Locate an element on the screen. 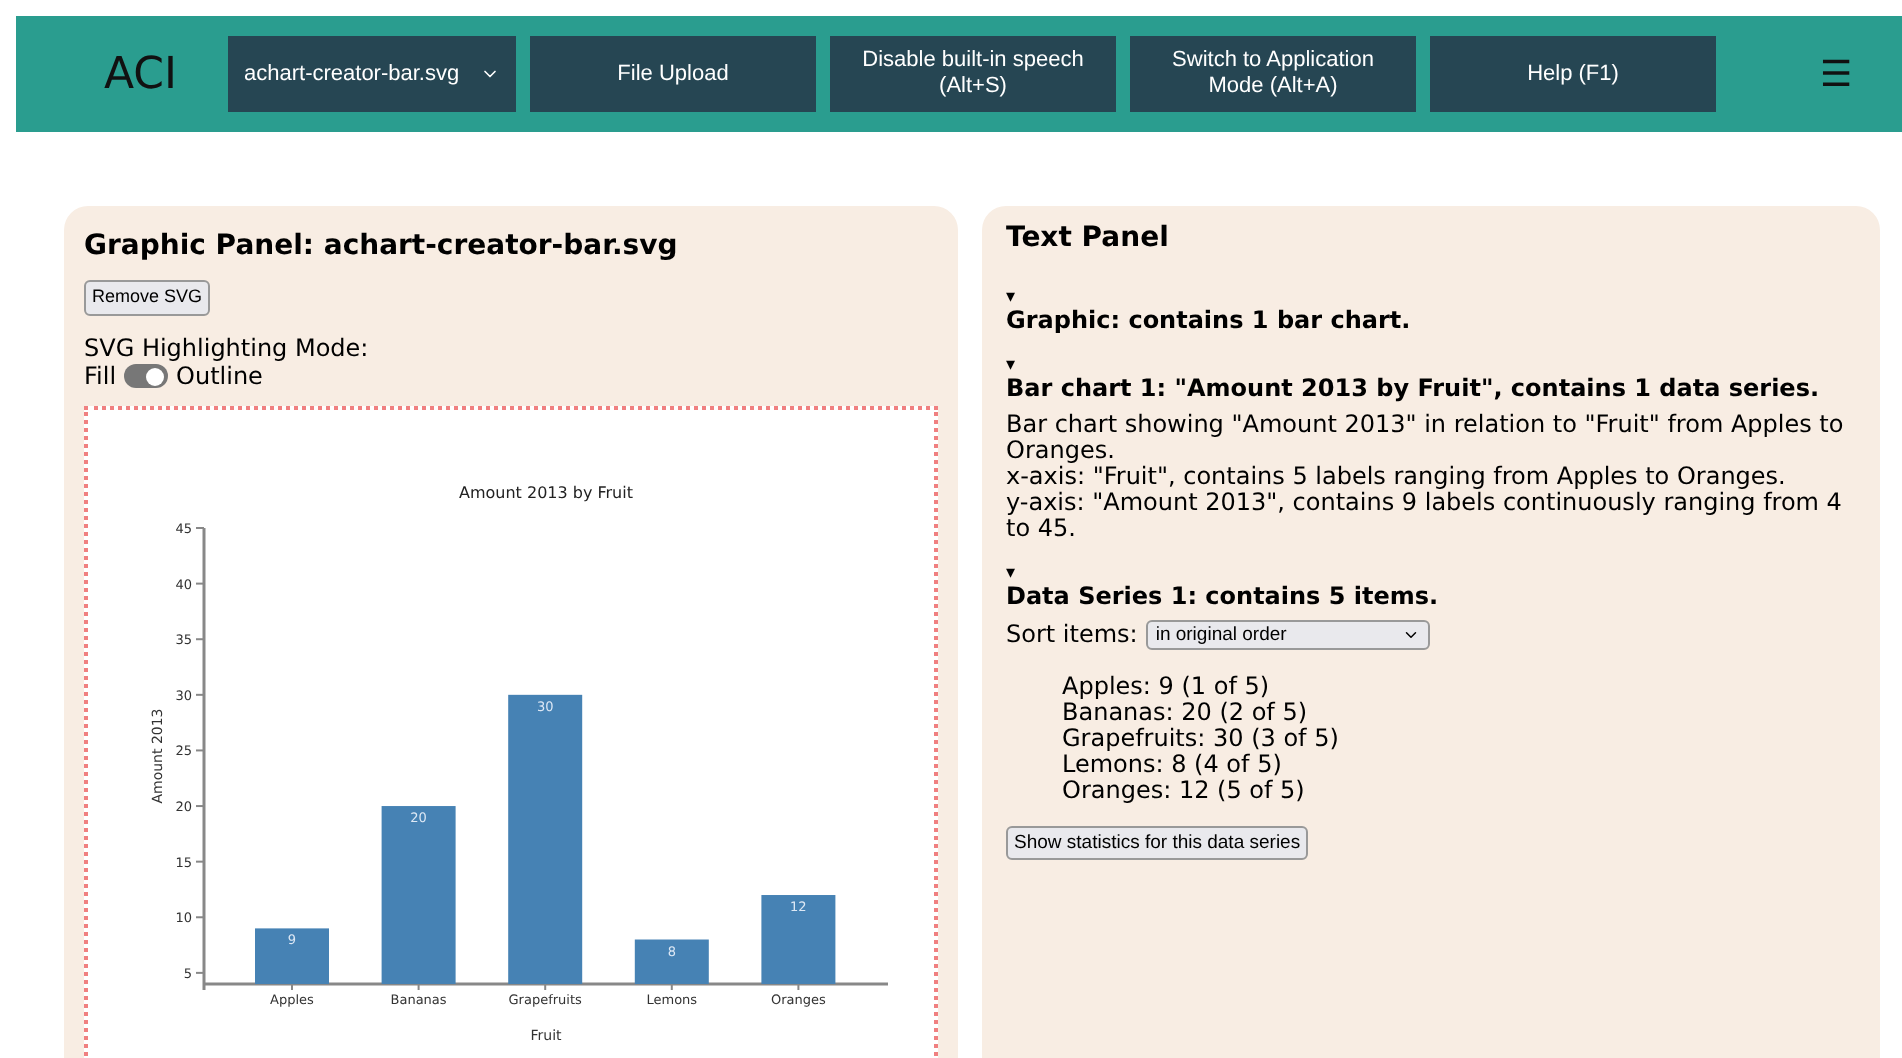 The image size is (1902, 1058). description-line: Bar chart showing "Amount 2013" in relation to "Fruit" from Apples to Oranges. is located at coordinates (1426, 438).